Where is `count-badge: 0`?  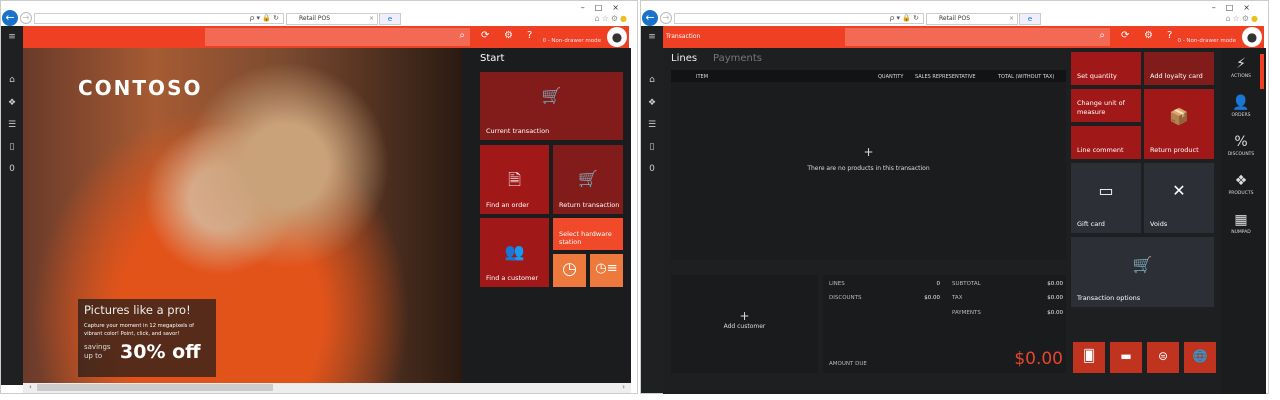 count-badge: 0 is located at coordinates (12, 169).